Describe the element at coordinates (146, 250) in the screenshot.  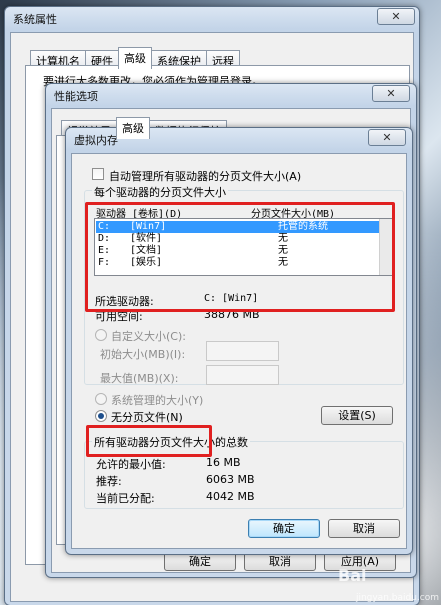
I see `drive-label: [文档]` at that location.